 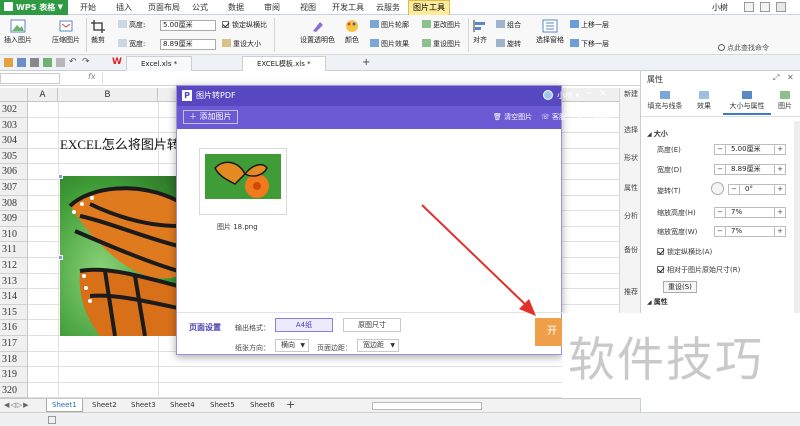 I want to click on row-header: 319, so click(x=14, y=375).